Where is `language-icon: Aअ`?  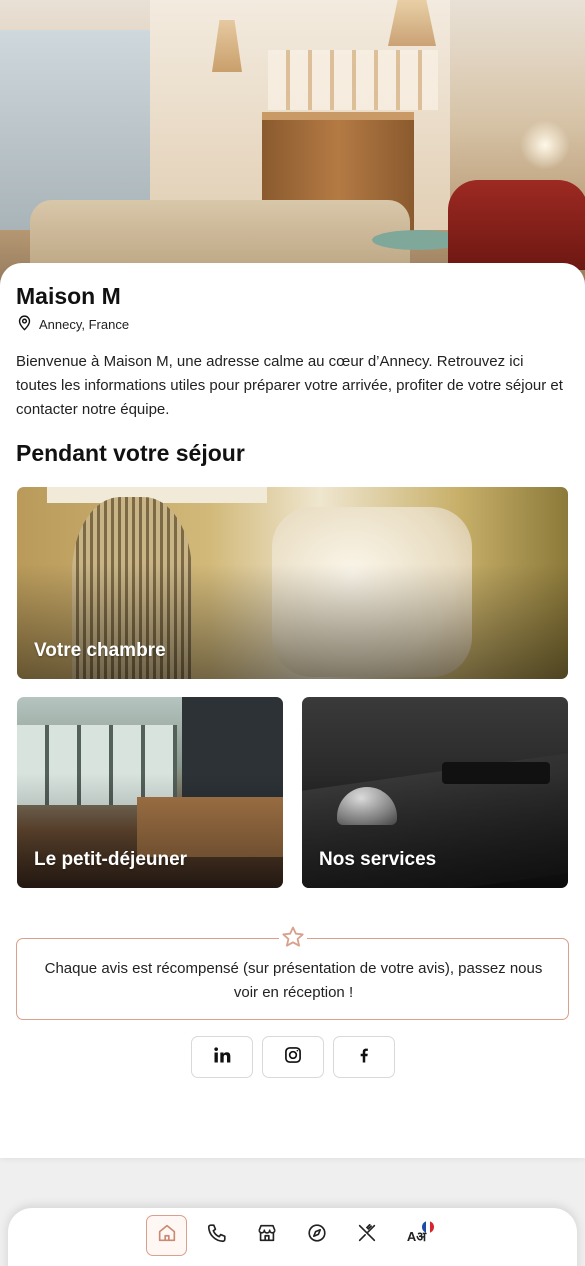 language-icon: Aअ is located at coordinates (421, 1232).